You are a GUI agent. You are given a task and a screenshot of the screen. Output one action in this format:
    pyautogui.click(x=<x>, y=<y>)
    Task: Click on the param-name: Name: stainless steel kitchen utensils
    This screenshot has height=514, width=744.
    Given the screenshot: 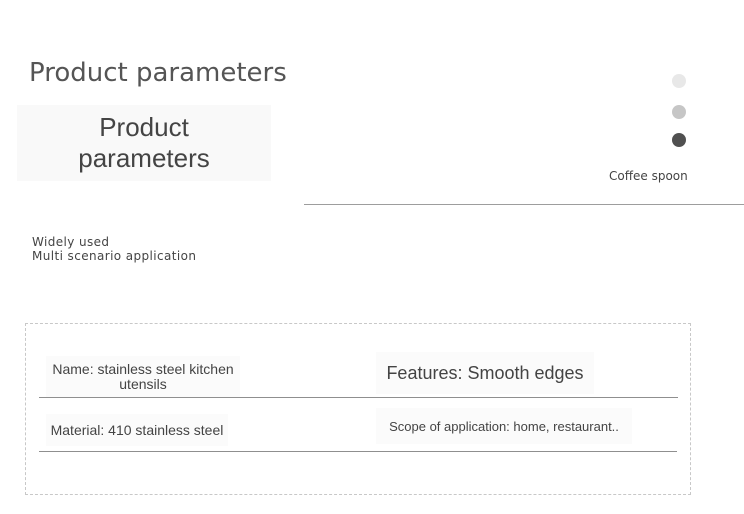 What is the action you would take?
    pyautogui.click(x=143, y=377)
    